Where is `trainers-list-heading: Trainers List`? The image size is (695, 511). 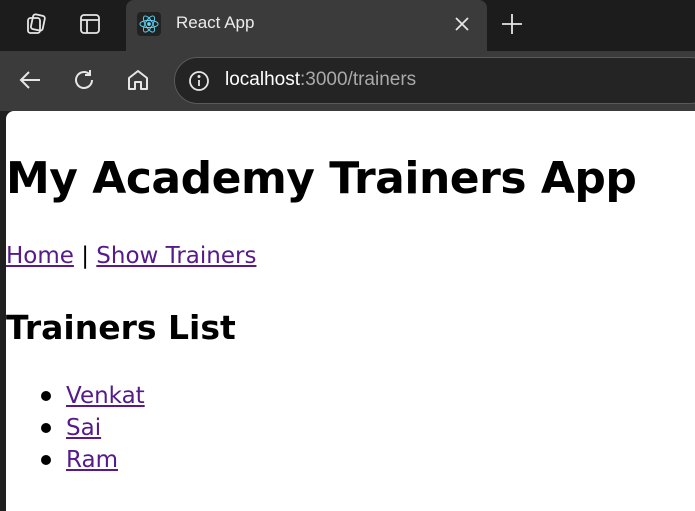
trainers-list-heading: Trainers List is located at coordinates (121, 327).